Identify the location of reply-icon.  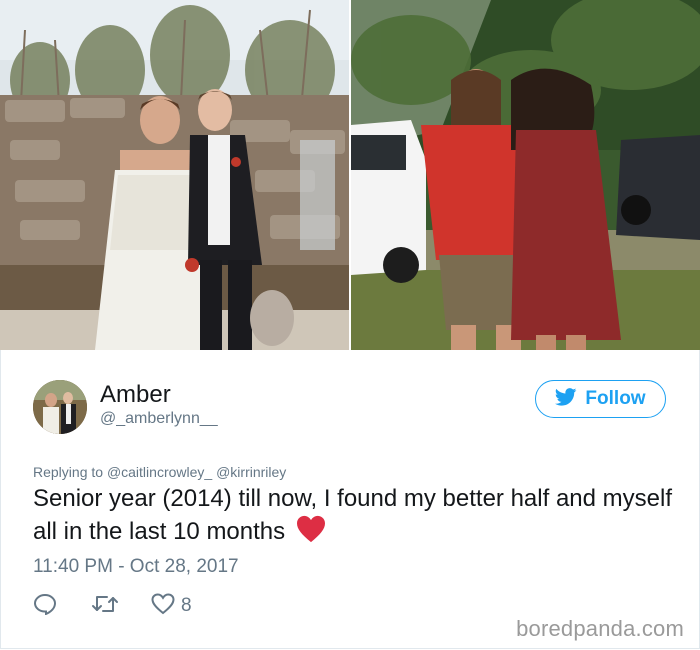
(45, 606).